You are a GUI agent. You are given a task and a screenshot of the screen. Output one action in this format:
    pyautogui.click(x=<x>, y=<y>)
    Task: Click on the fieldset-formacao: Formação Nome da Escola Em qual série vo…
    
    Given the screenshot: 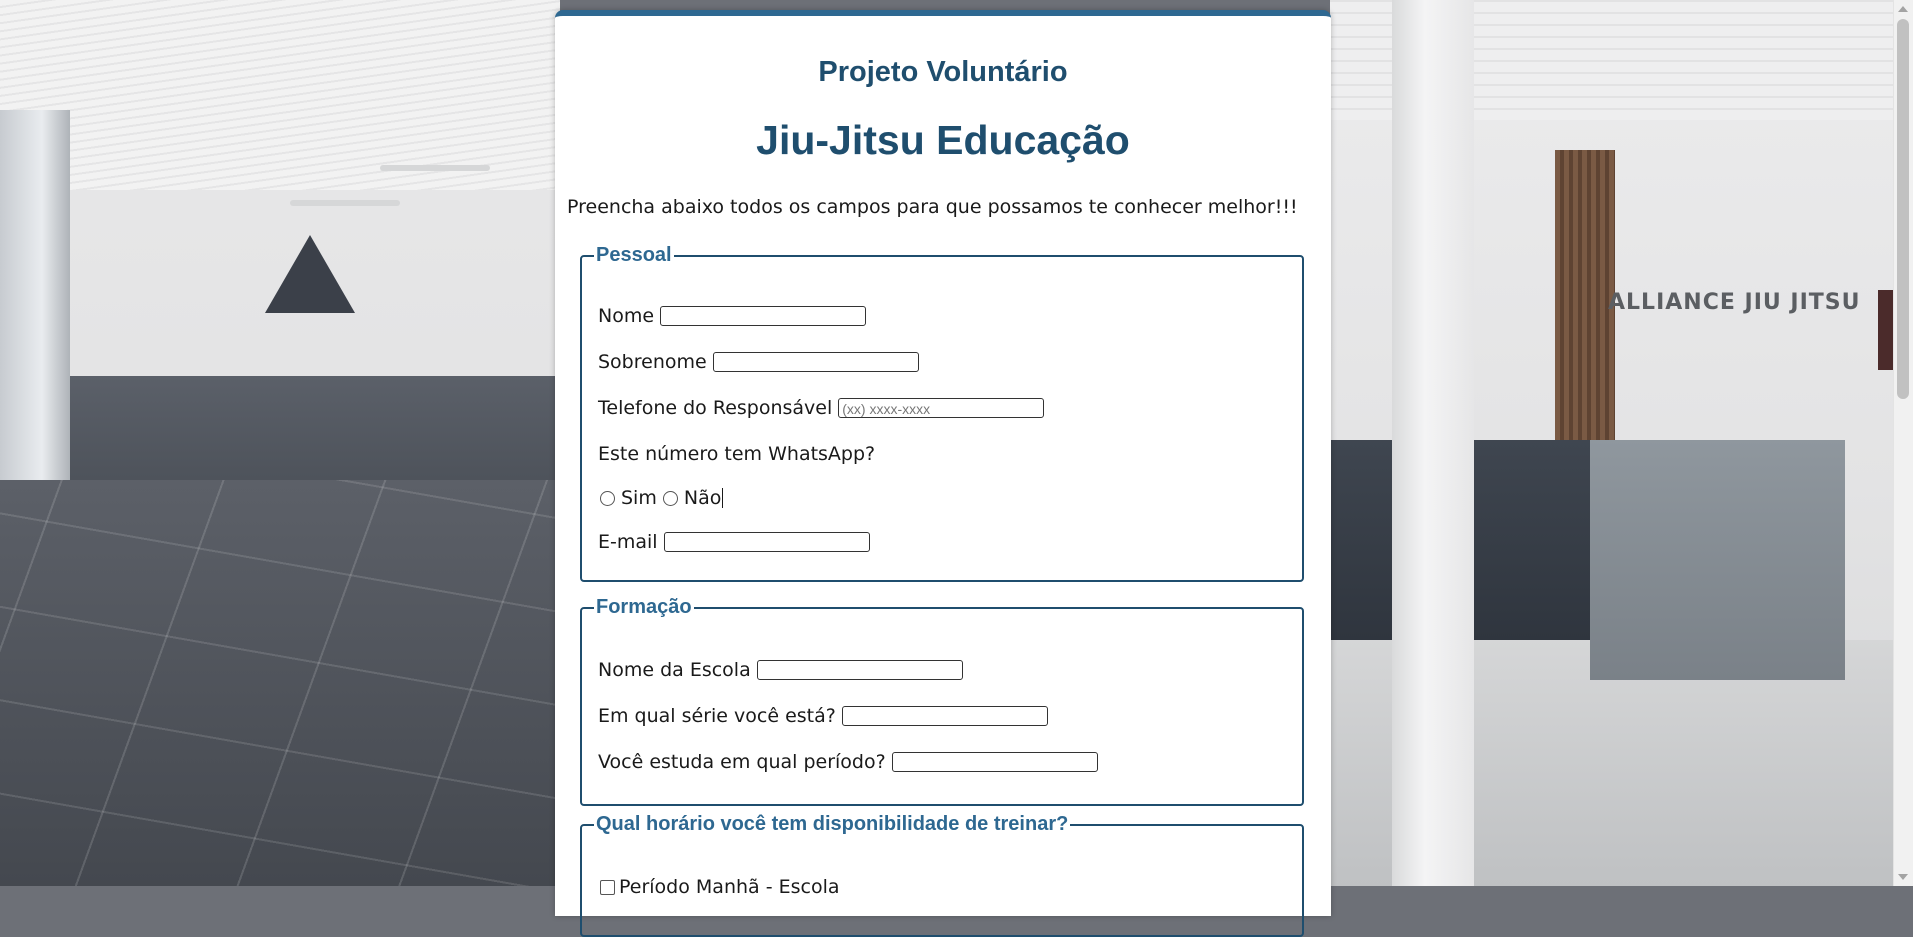 What is the action you would take?
    pyautogui.click(x=942, y=701)
    